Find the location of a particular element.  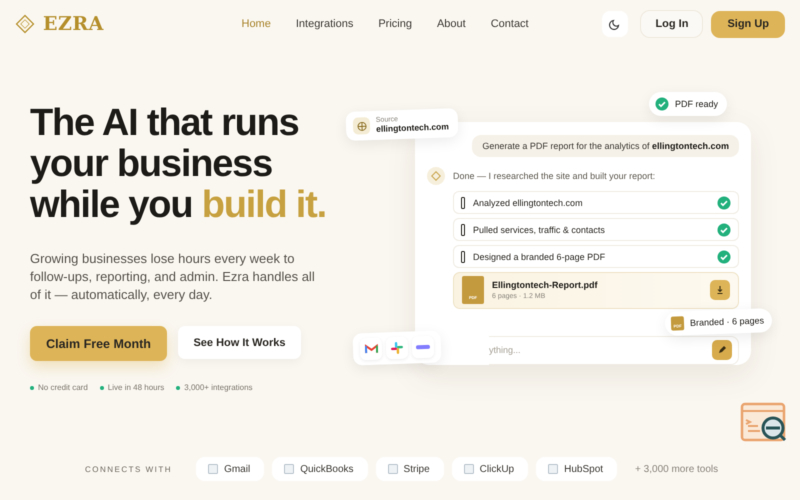

login-button: Log In is located at coordinates (672, 24).